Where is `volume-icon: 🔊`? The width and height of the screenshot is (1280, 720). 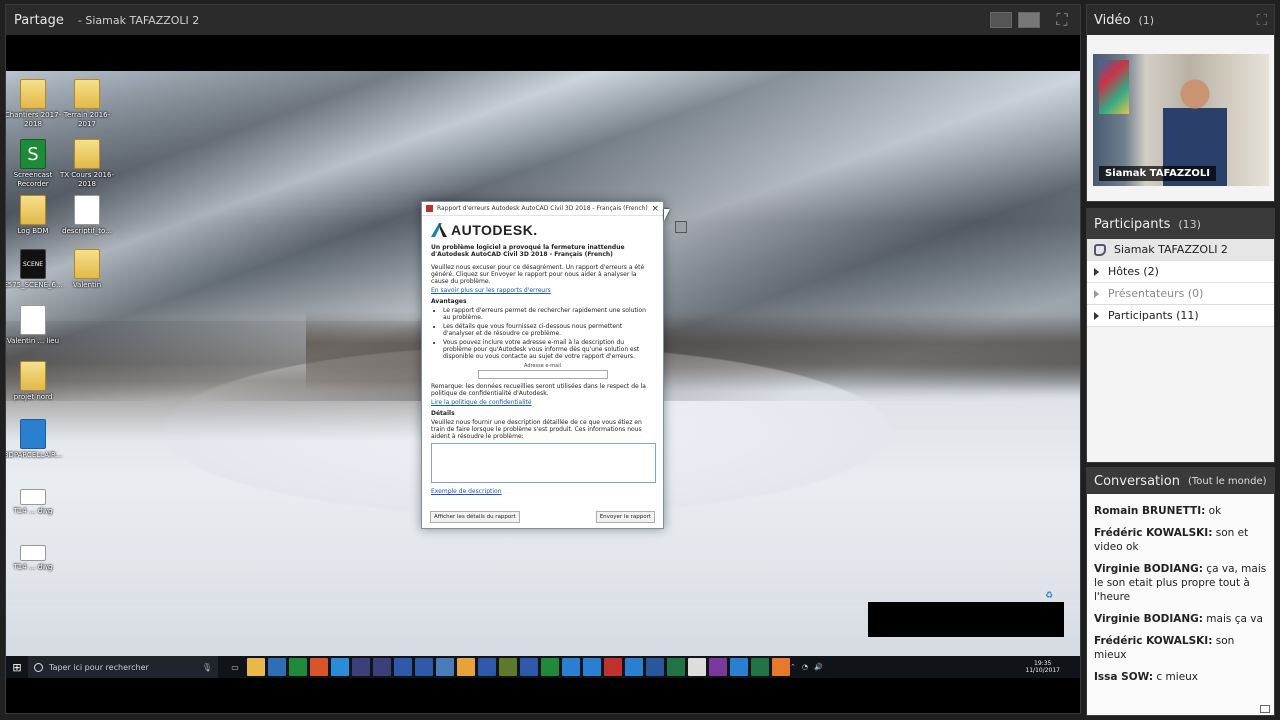 volume-icon: 🔊 is located at coordinates (818, 667).